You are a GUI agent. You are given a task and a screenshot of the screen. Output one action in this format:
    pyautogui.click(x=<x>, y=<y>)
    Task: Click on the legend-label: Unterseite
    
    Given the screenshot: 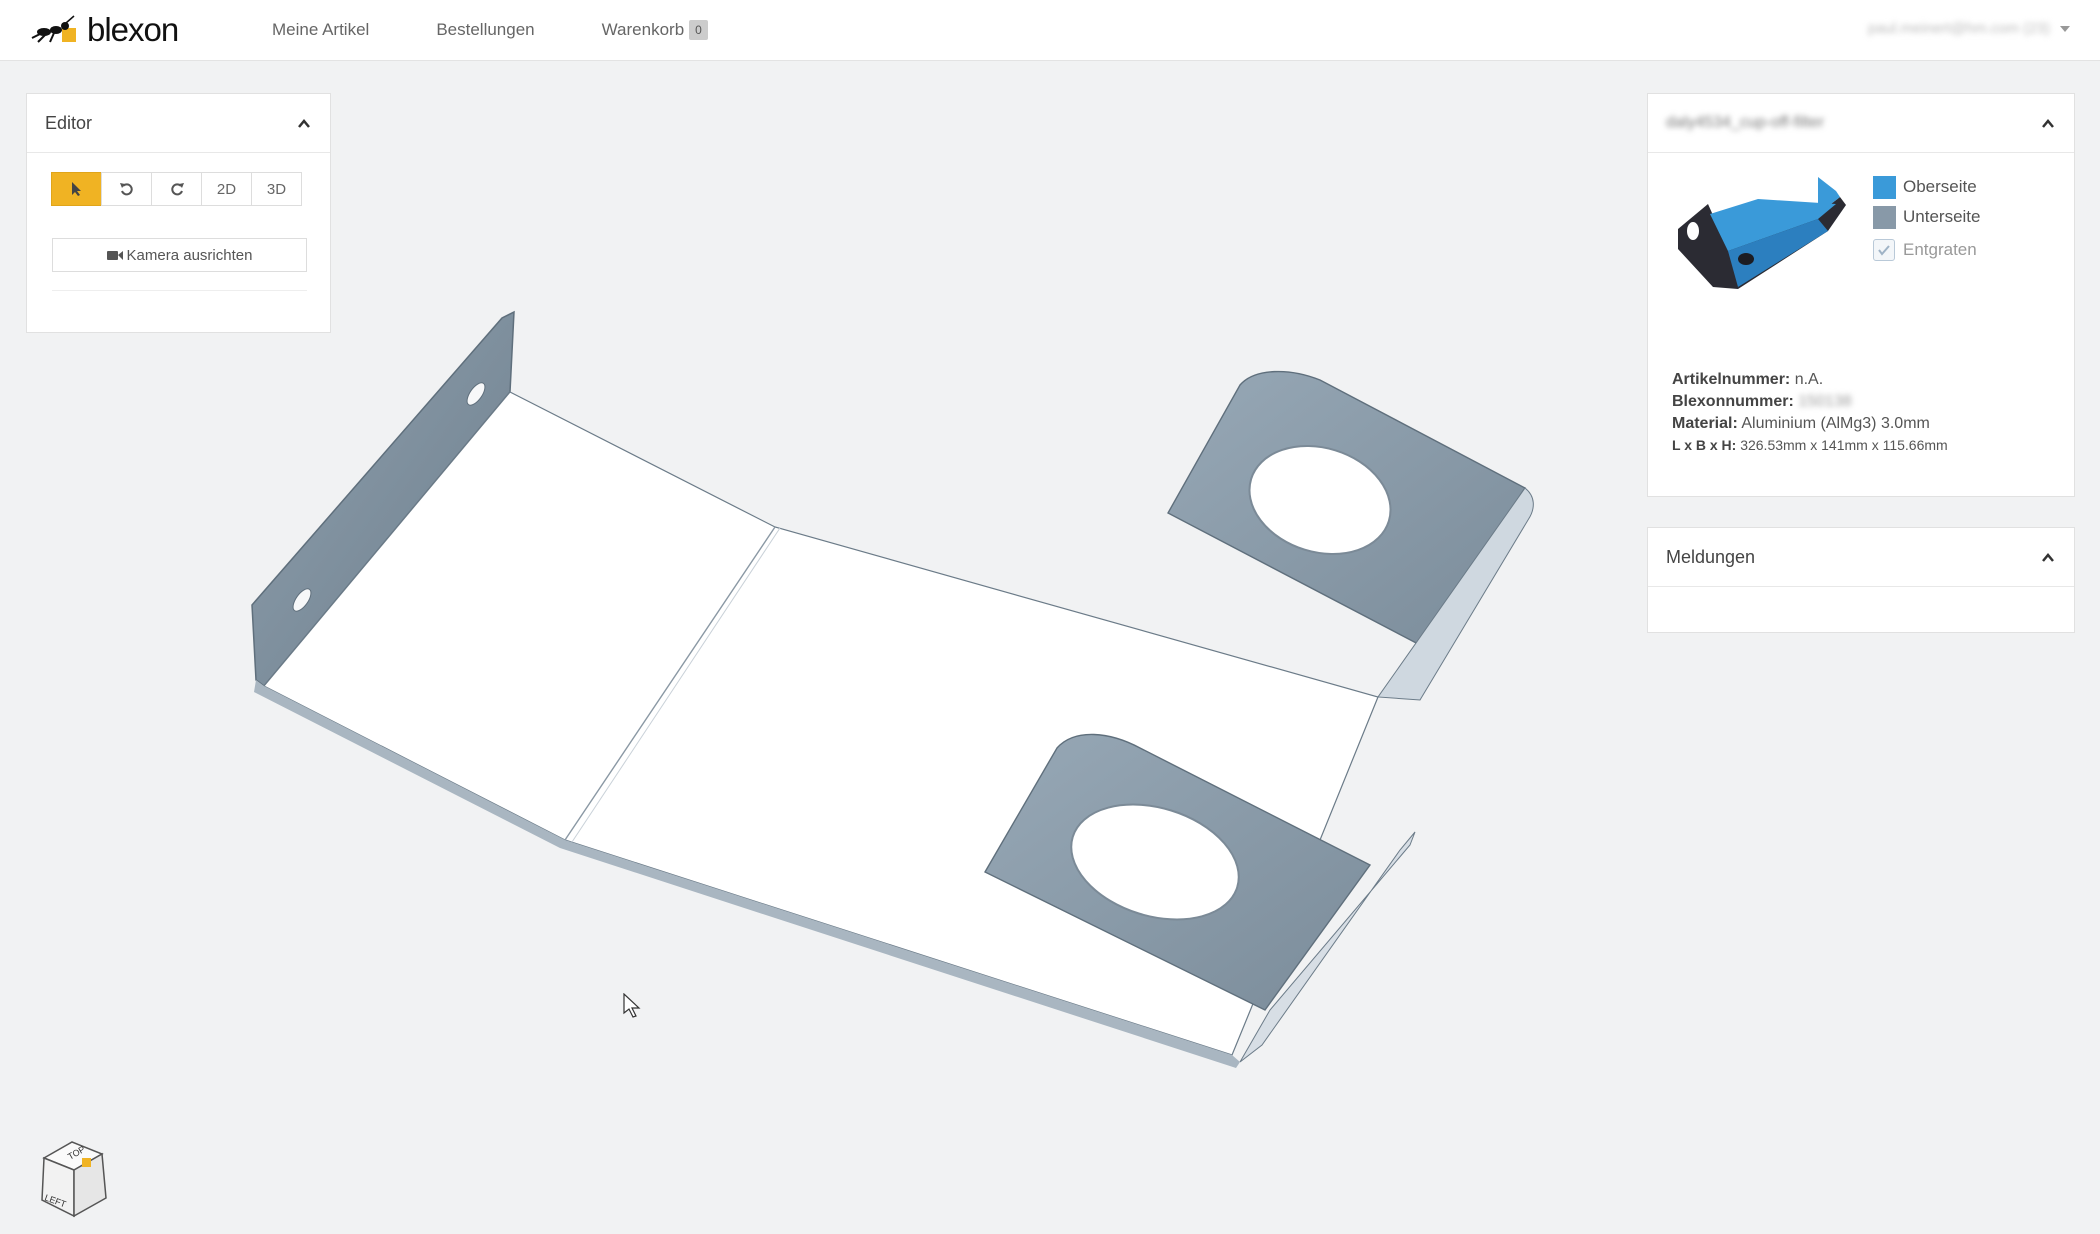 What is the action you would take?
    pyautogui.click(x=1942, y=216)
    